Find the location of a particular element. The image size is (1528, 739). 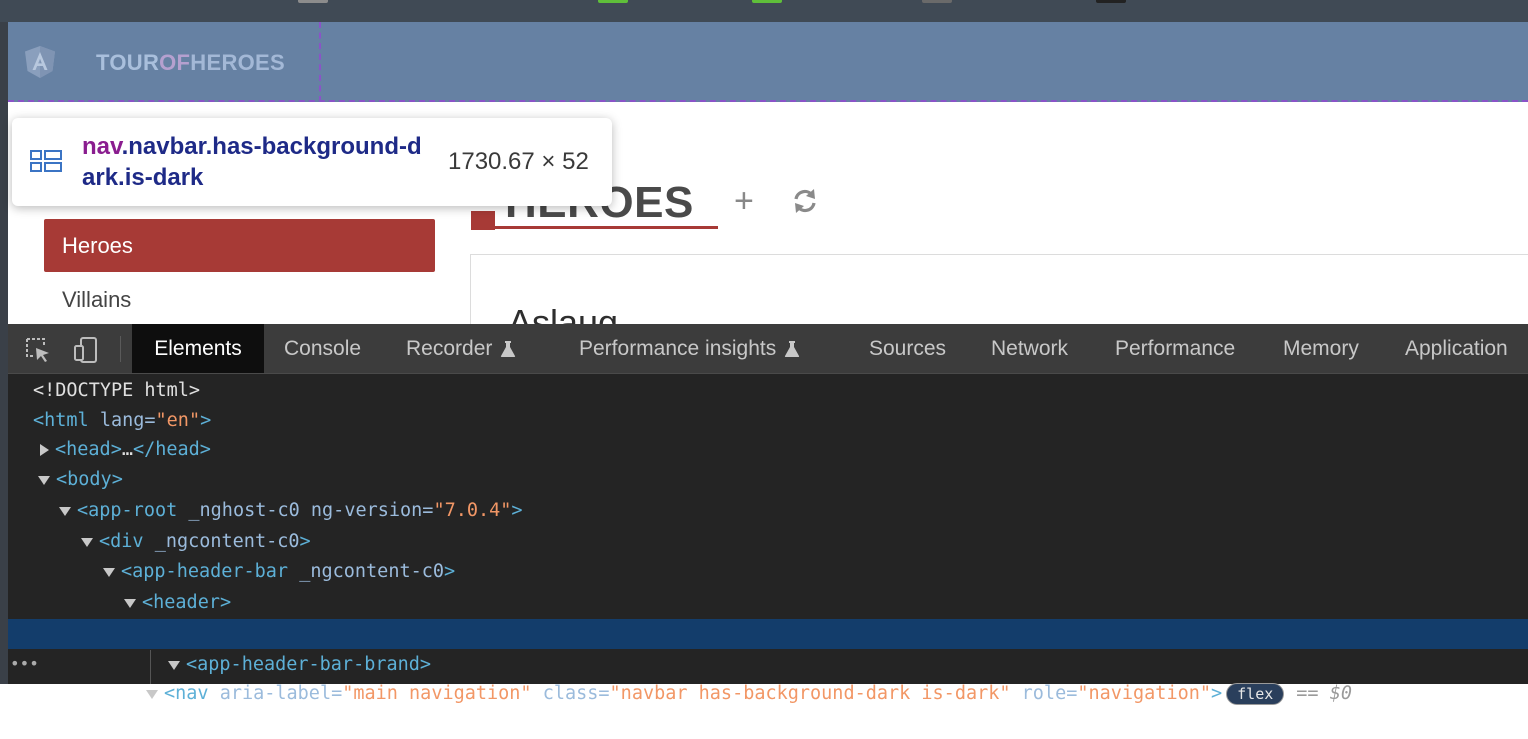

flex-badge: flex is located at coordinates (1255, 694).